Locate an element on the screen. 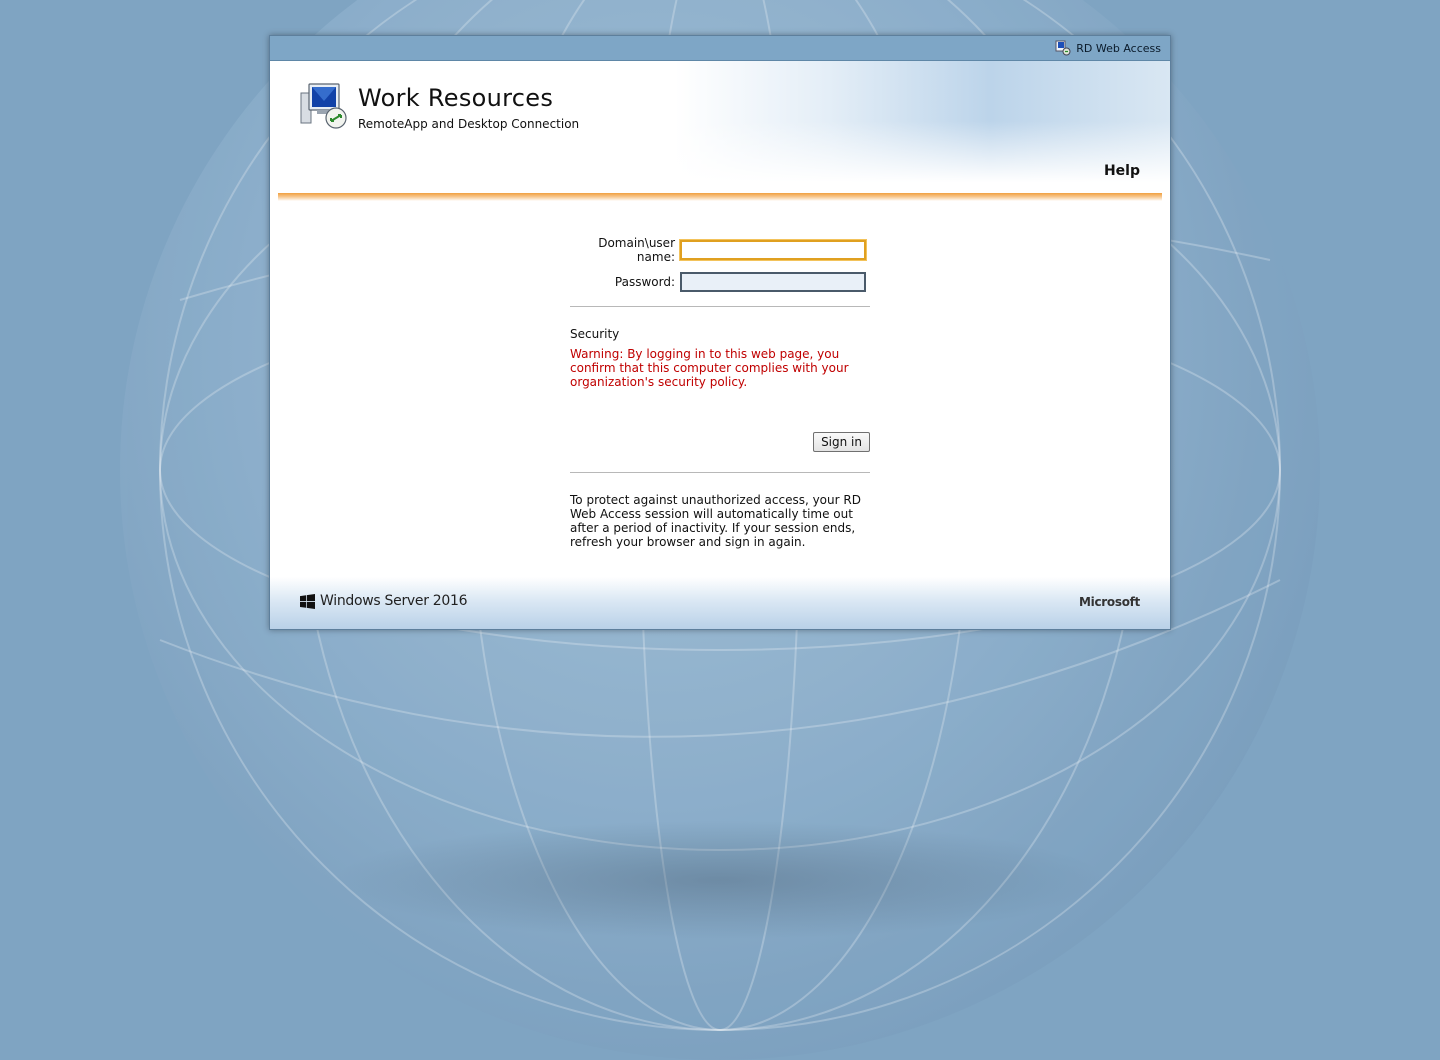  top-bar: RD Web Access is located at coordinates (720, 48).